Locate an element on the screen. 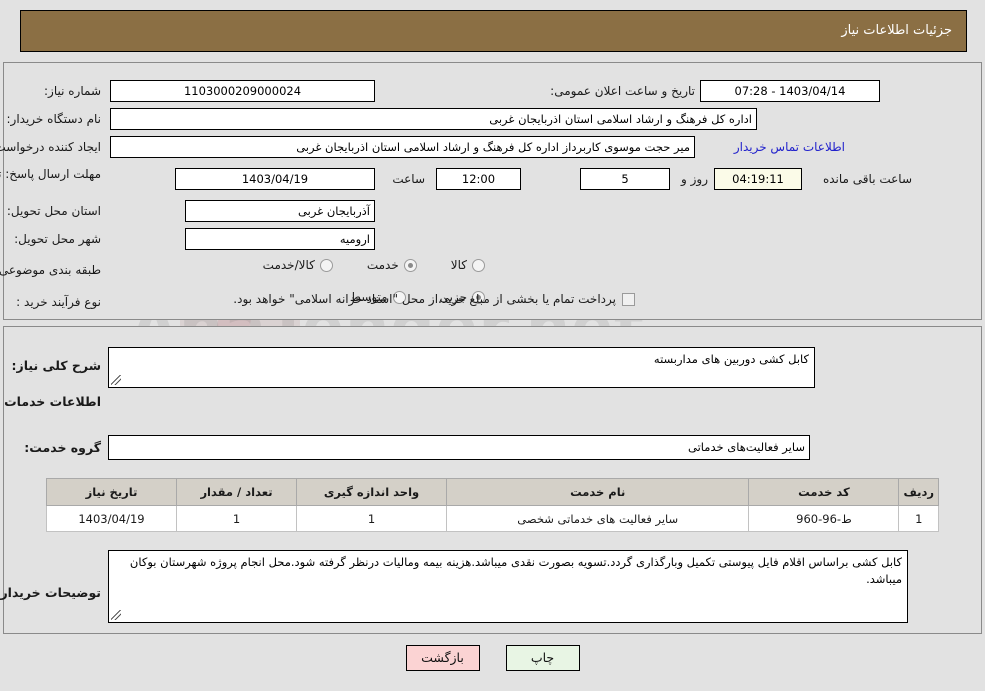 The height and width of the screenshot is (691, 985). buyer-org-label: نام دستگاه خریدار: is located at coordinates (54, 119).